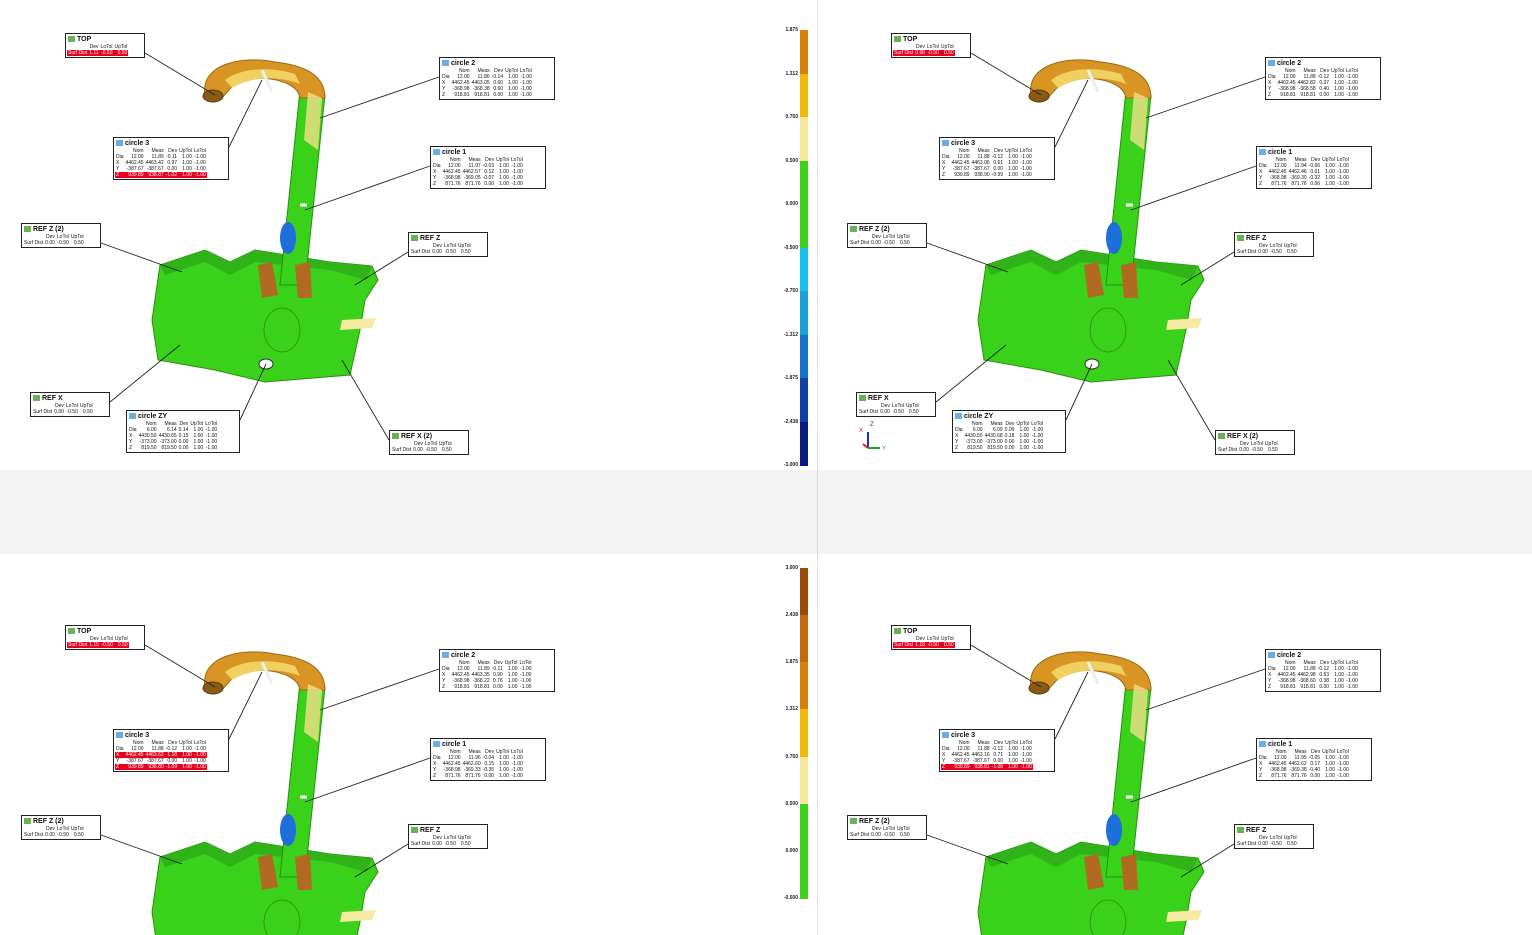 This screenshot has width=1532, height=935. I want to click on table-cell: 918.81, so click(462, 95).